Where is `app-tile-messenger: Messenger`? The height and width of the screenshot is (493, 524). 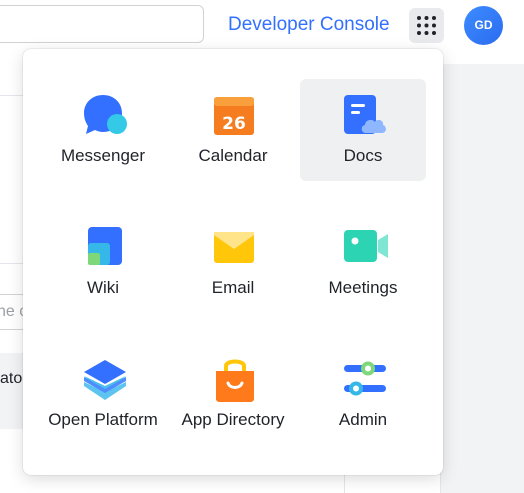
app-tile-messenger: Messenger is located at coordinates (103, 130).